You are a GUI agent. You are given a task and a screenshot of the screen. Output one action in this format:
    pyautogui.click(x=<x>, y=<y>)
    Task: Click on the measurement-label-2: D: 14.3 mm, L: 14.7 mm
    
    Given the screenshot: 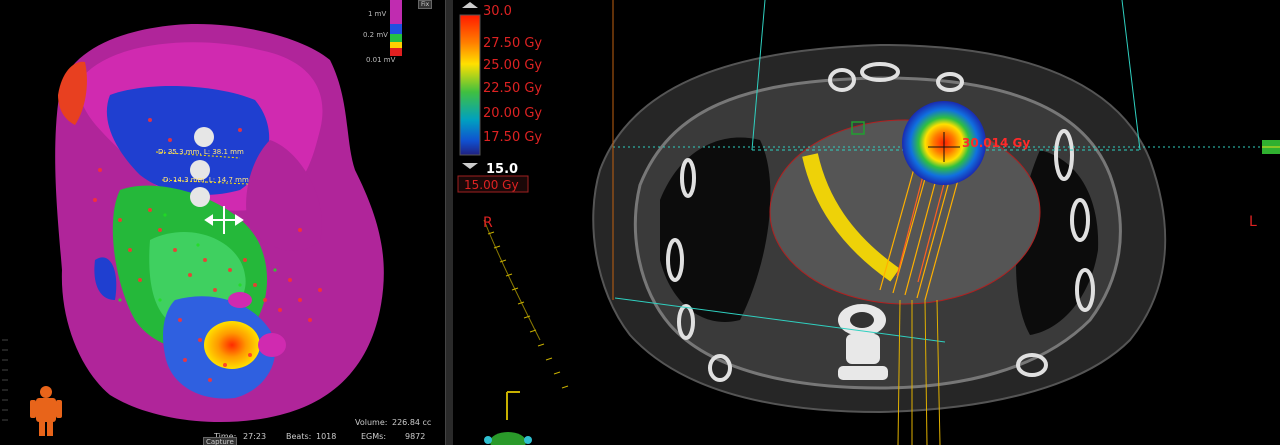 What is the action you would take?
    pyautogui.click(x=206, y=180)
    